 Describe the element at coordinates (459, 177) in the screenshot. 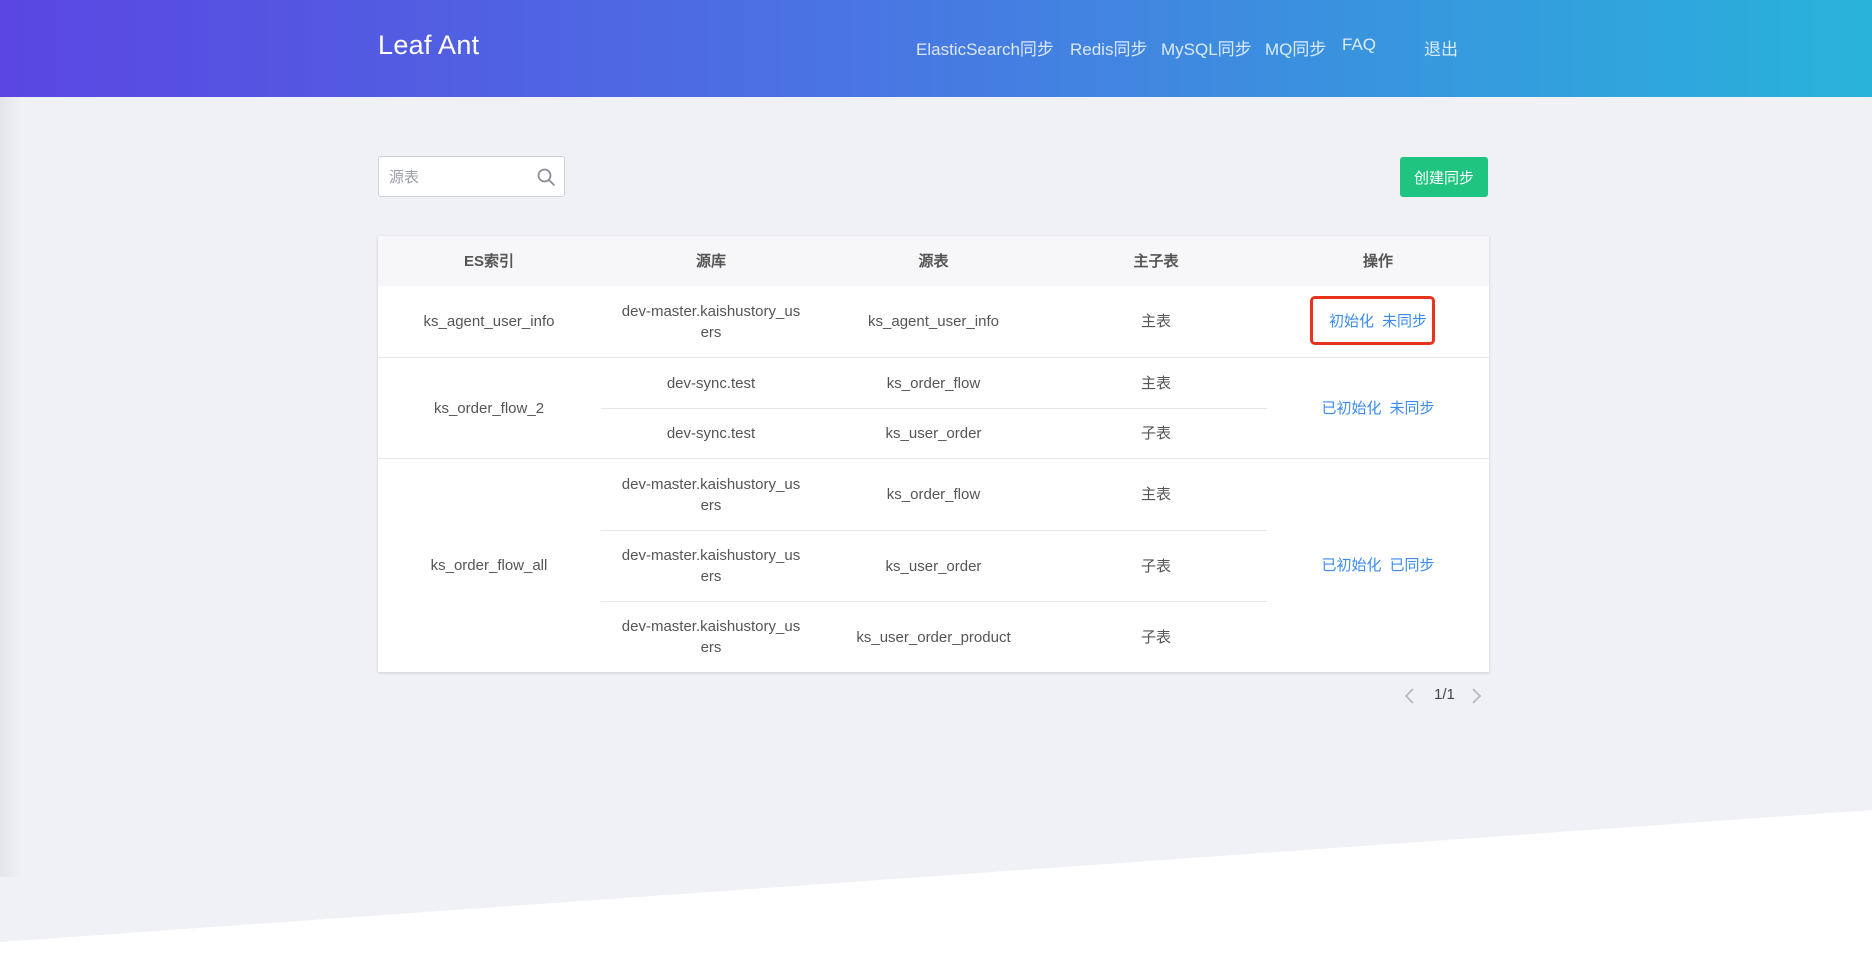

I see `search-input` at that location.